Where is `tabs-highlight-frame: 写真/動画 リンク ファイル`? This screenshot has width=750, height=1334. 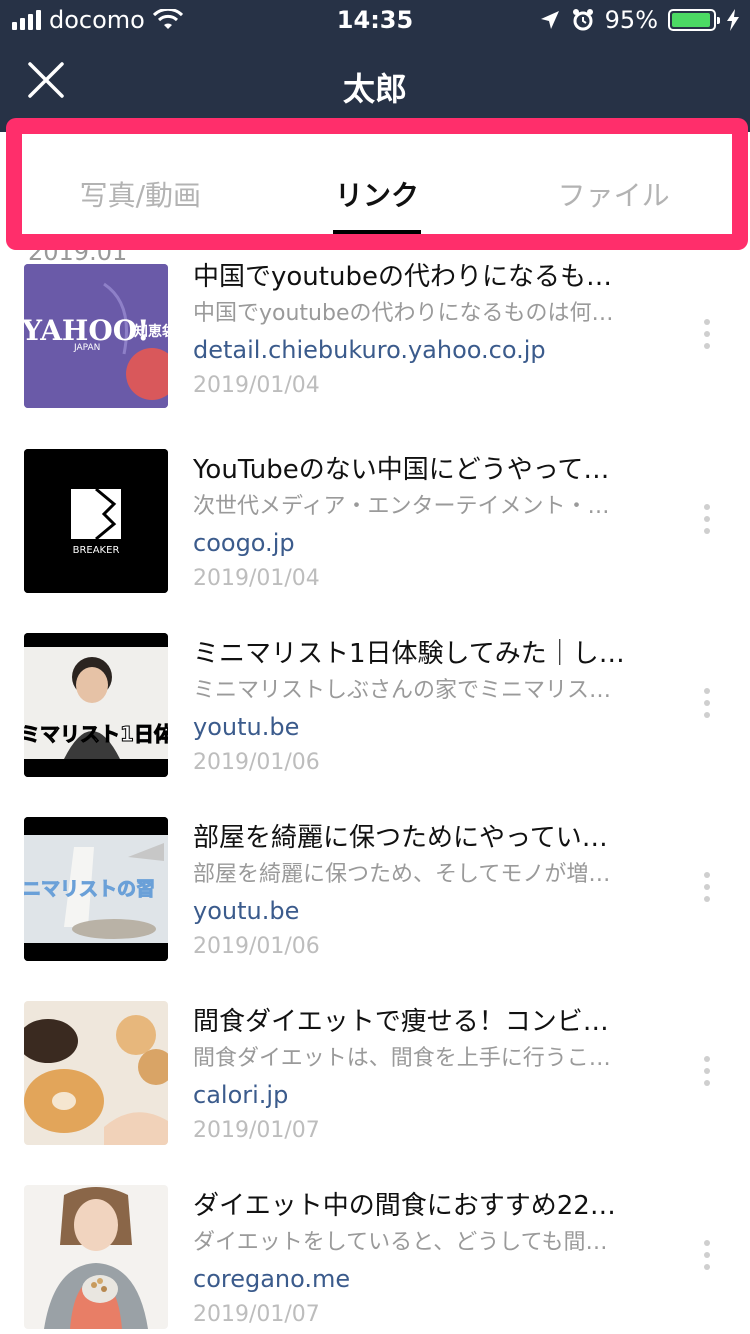
tabs-highlight-frame: 写真/動画 リンク ファイル is located at coordinates (377, 184).